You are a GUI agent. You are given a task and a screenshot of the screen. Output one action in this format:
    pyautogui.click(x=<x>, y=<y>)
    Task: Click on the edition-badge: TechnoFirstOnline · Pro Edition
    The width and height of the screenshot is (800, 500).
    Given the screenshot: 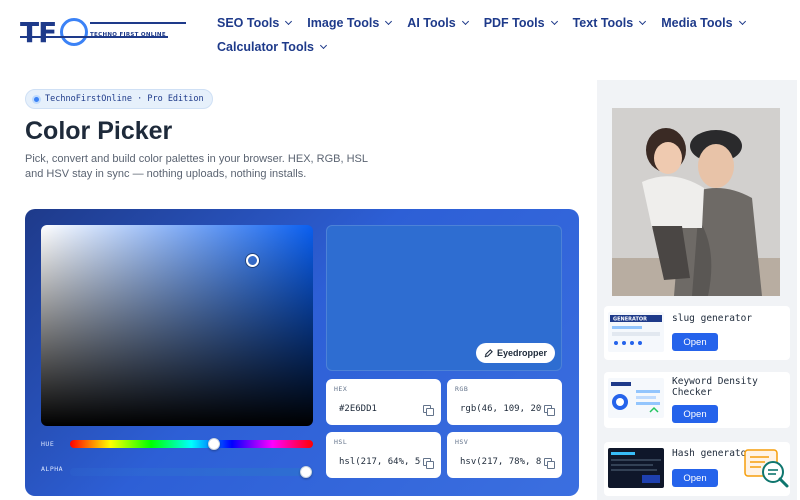 What is the action you would take?
    pyautogui.click(x=119, y=99)
    